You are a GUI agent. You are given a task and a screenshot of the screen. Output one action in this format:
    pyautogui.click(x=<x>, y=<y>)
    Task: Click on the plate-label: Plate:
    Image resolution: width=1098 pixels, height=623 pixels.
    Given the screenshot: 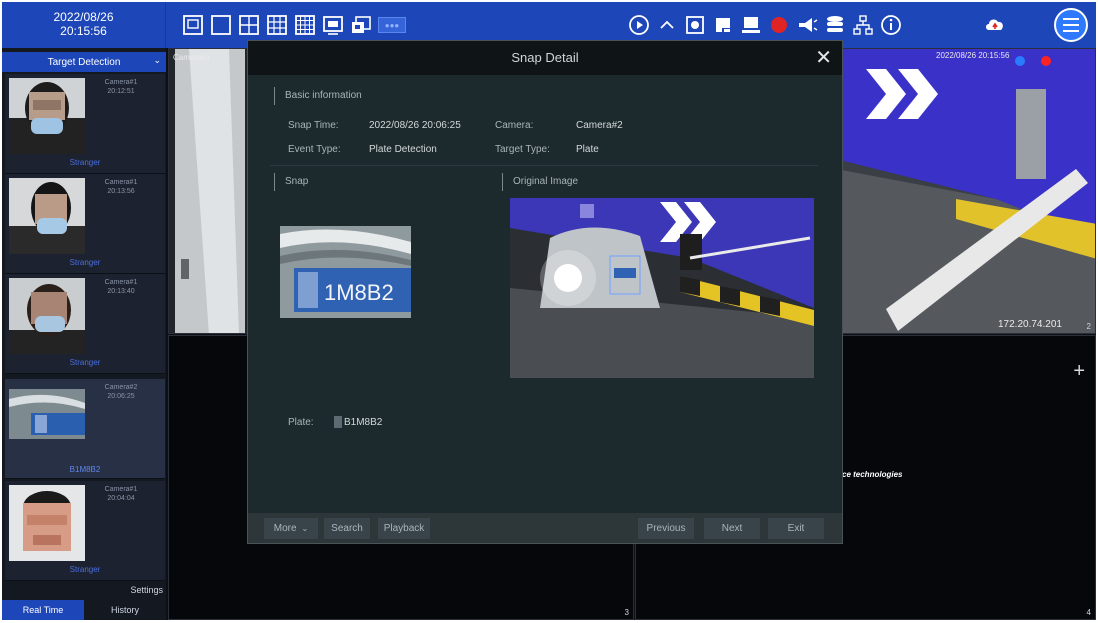 What is the action you would take?
    pyautogui.click(x=301, y=422)
    